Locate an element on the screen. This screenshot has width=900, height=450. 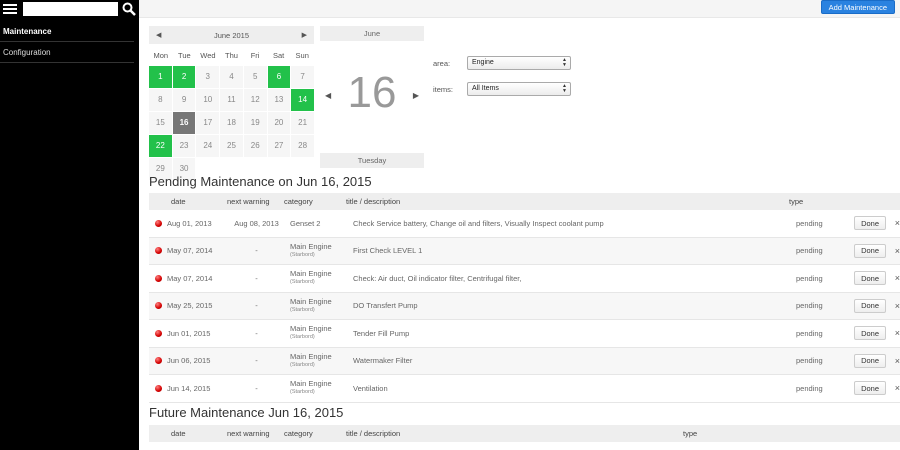
calendar-day: 27 is located at coordinates (279, 146).